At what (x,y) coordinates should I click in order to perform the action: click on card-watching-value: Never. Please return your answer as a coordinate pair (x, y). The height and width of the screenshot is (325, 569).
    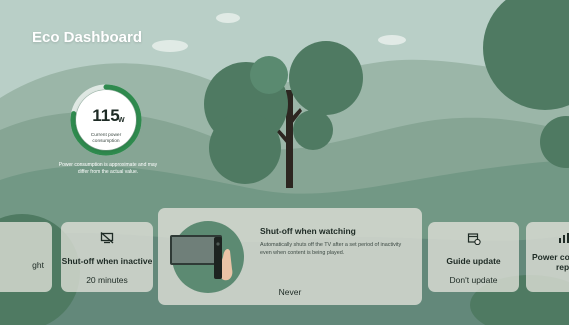
    Looking at the image, I should click on (290, 292).